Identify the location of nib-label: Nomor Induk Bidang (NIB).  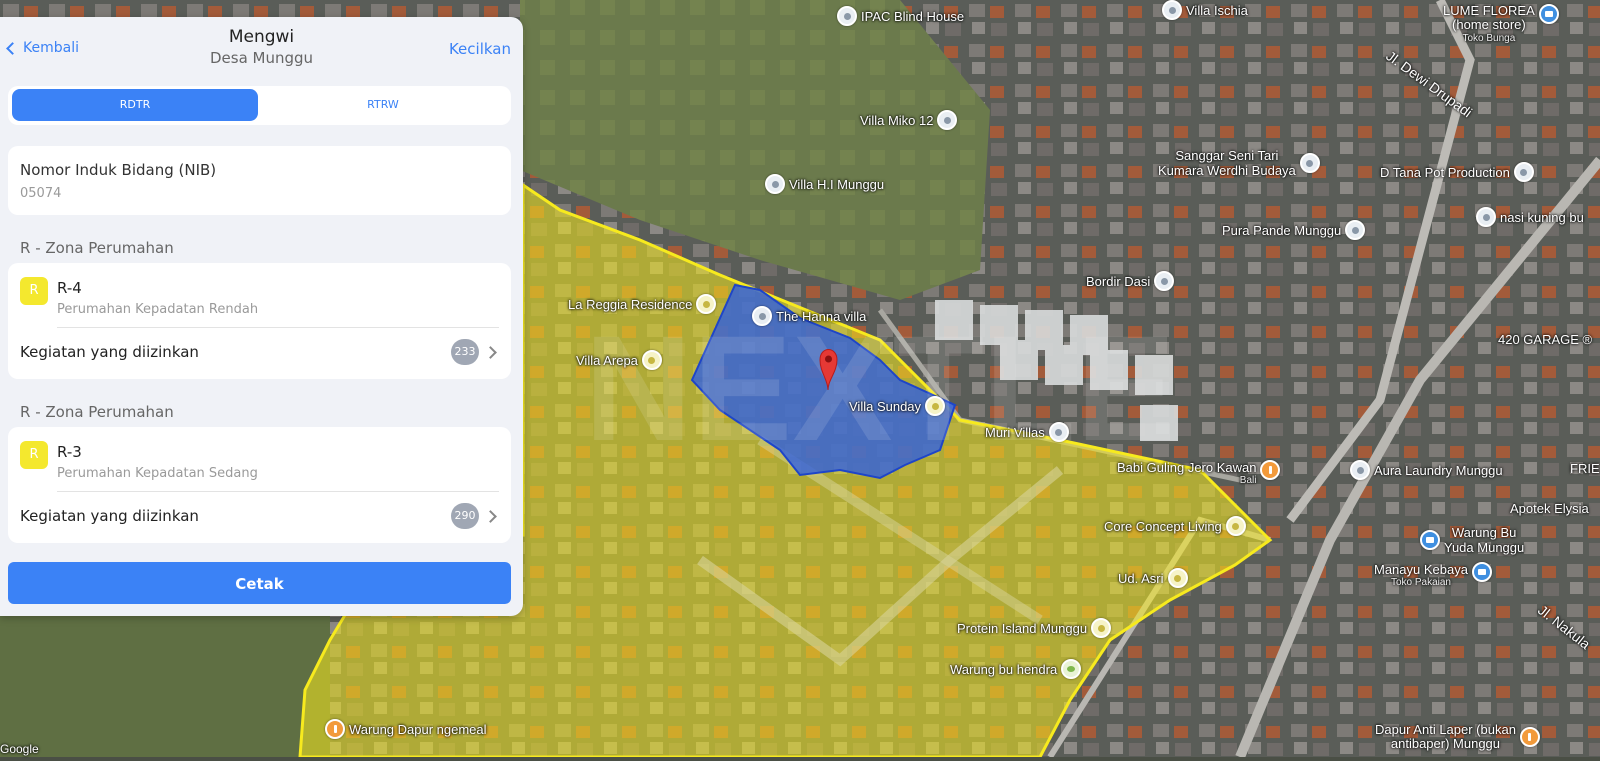
(118, 170).